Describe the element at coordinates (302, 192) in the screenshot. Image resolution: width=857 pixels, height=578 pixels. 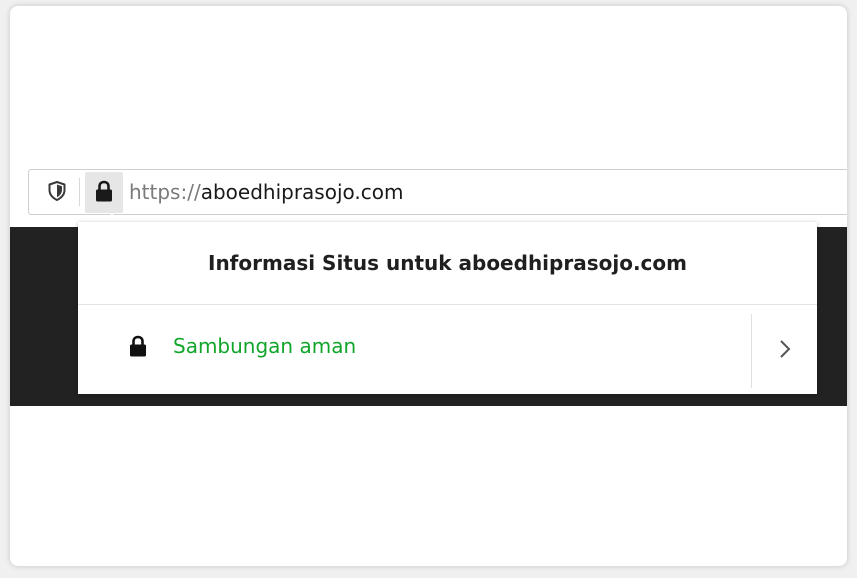
I see `url-host: aboedhiprasojo.com` at that location.